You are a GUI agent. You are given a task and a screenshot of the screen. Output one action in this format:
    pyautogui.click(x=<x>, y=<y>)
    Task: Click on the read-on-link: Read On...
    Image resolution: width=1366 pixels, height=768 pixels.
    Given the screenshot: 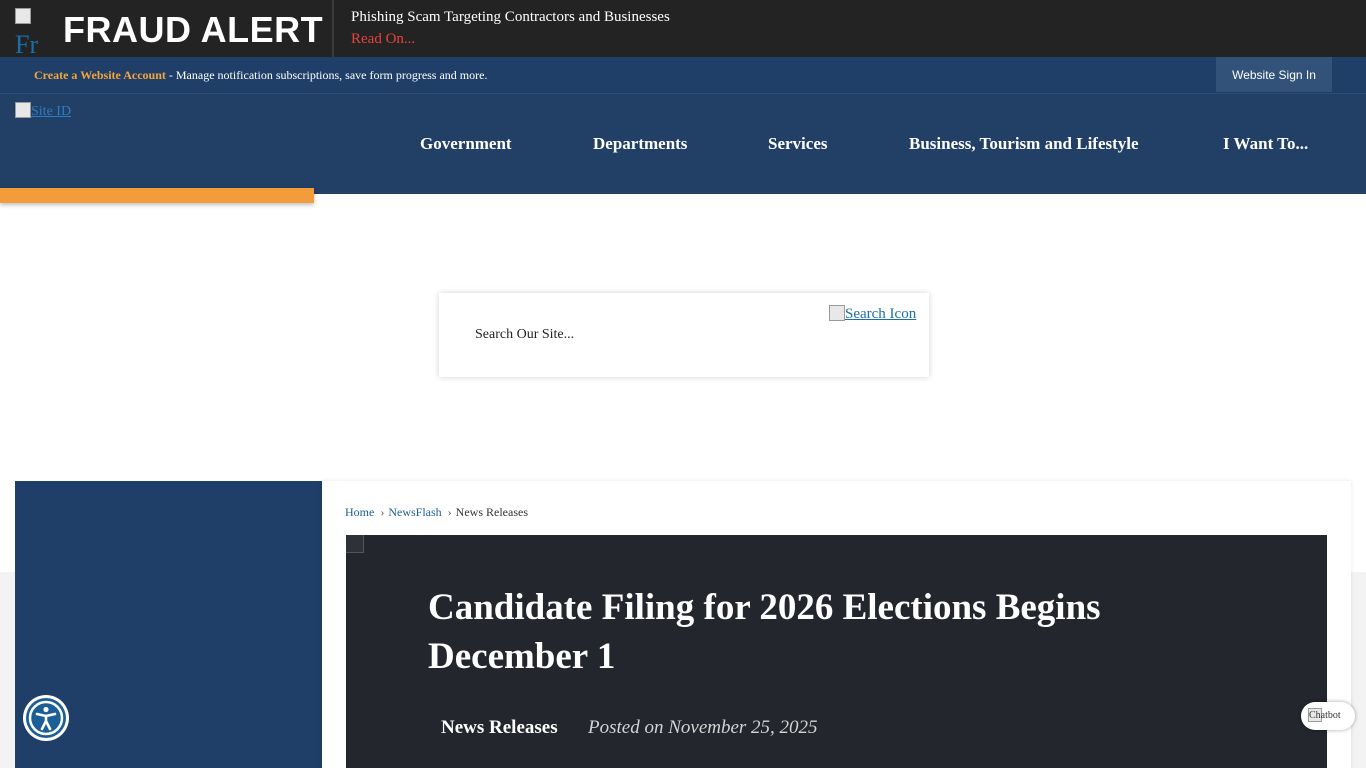 What is the action you would take?
    pyautogui.click(x=383, y=39)
    